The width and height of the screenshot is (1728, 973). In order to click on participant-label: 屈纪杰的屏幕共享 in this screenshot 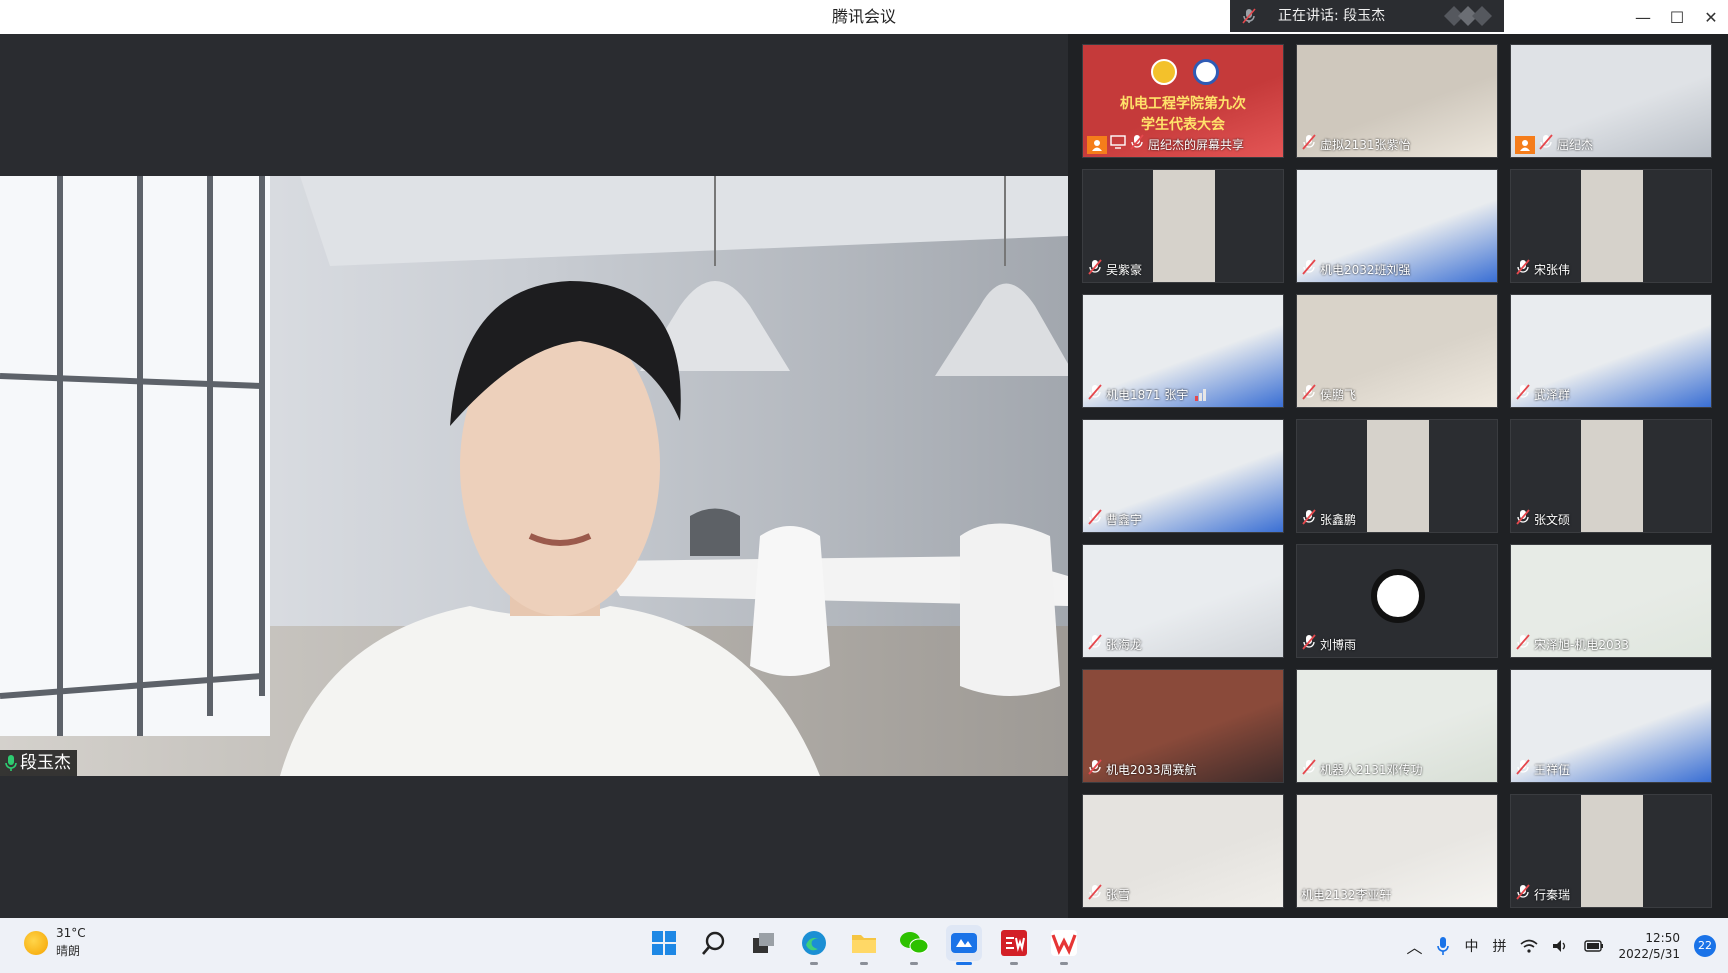, I will do `click(1163, 145)`.